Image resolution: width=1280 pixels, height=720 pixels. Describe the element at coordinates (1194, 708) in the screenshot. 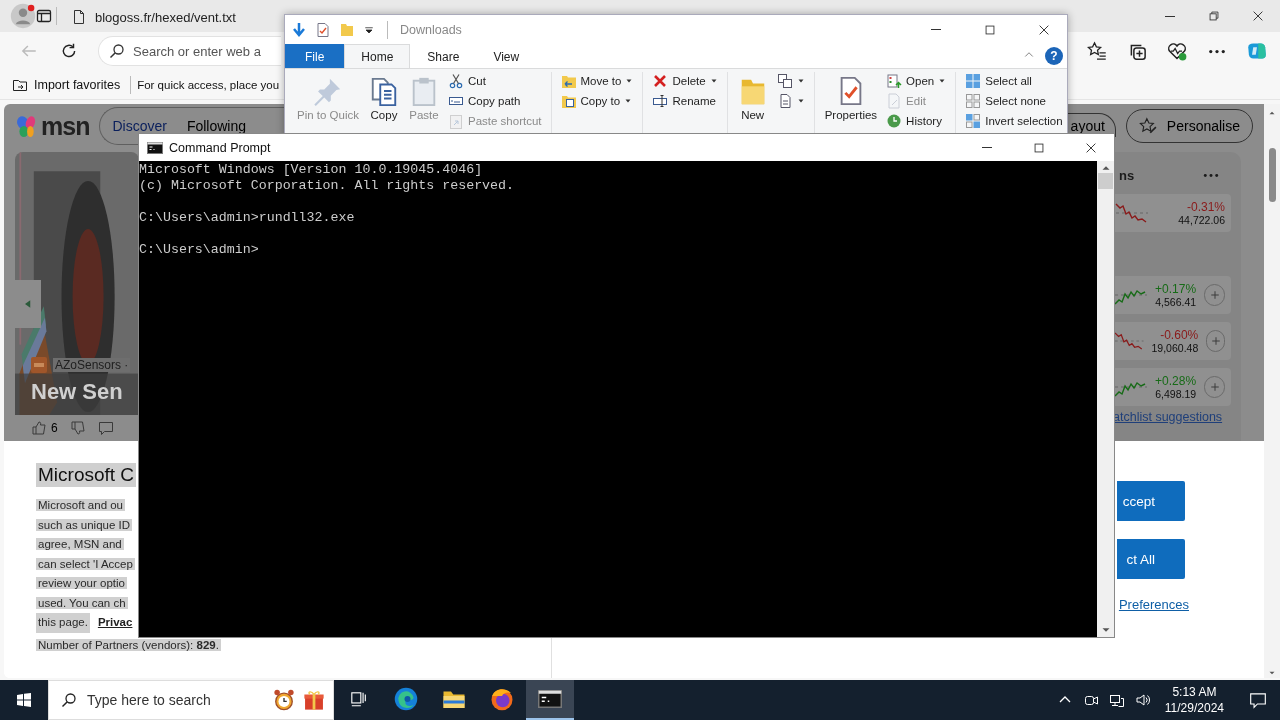

I see `date-text: 11/29/2024` at that location.